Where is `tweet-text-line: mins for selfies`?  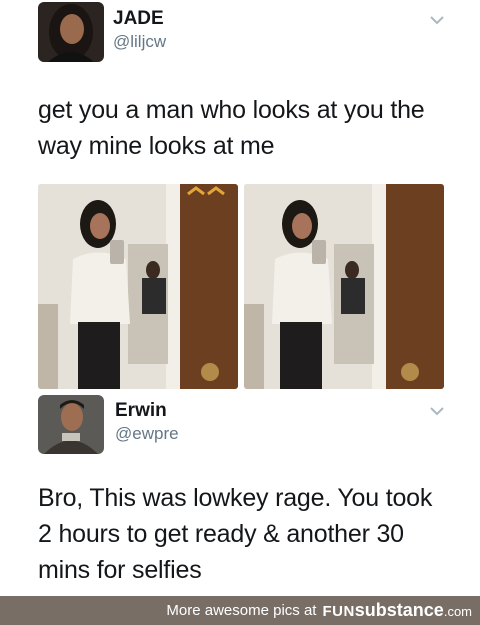
tweet-text-line: mins for selfies is located at coordinates (120, 570).